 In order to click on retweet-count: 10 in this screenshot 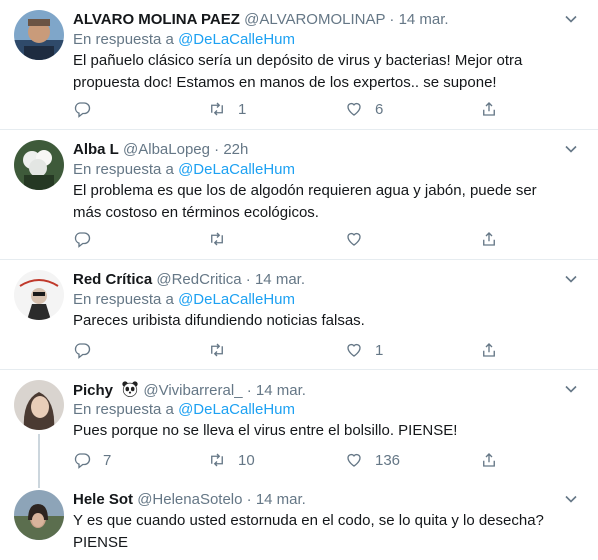, I will do `click(246, 460)`.